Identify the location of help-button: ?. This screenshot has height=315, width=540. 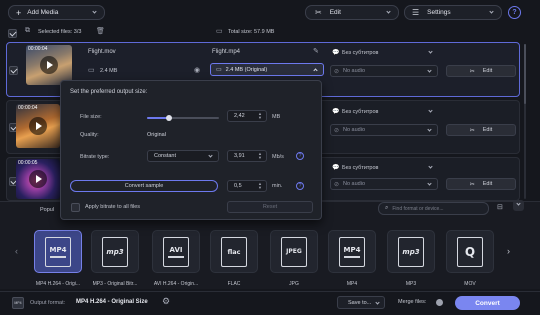
(514, 12).